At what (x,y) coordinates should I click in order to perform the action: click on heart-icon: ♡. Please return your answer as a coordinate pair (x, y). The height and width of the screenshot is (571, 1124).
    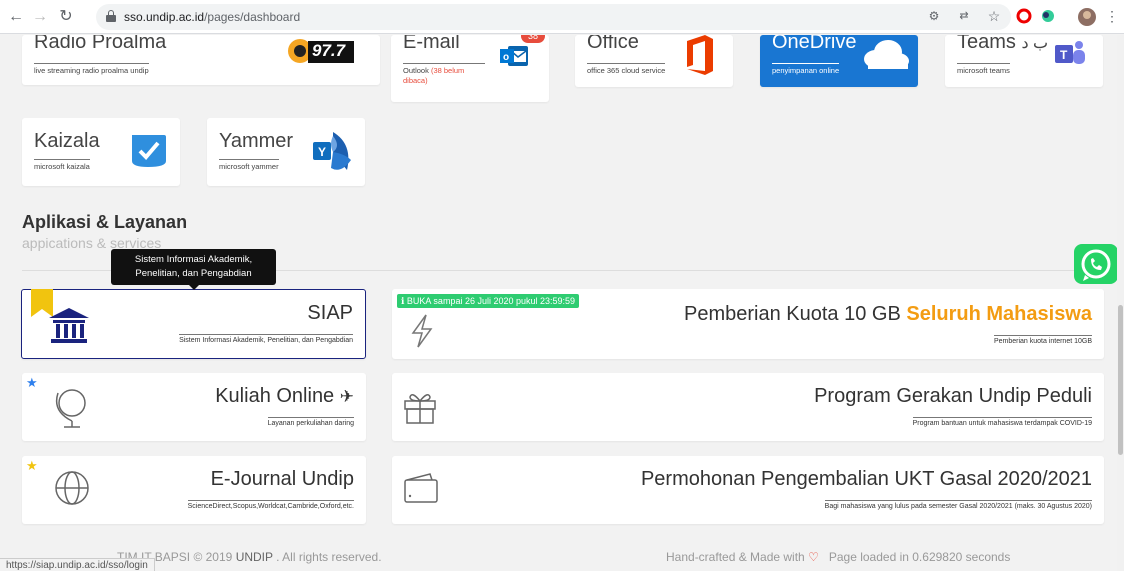
    Looking at the image, I should click on (813, 557).